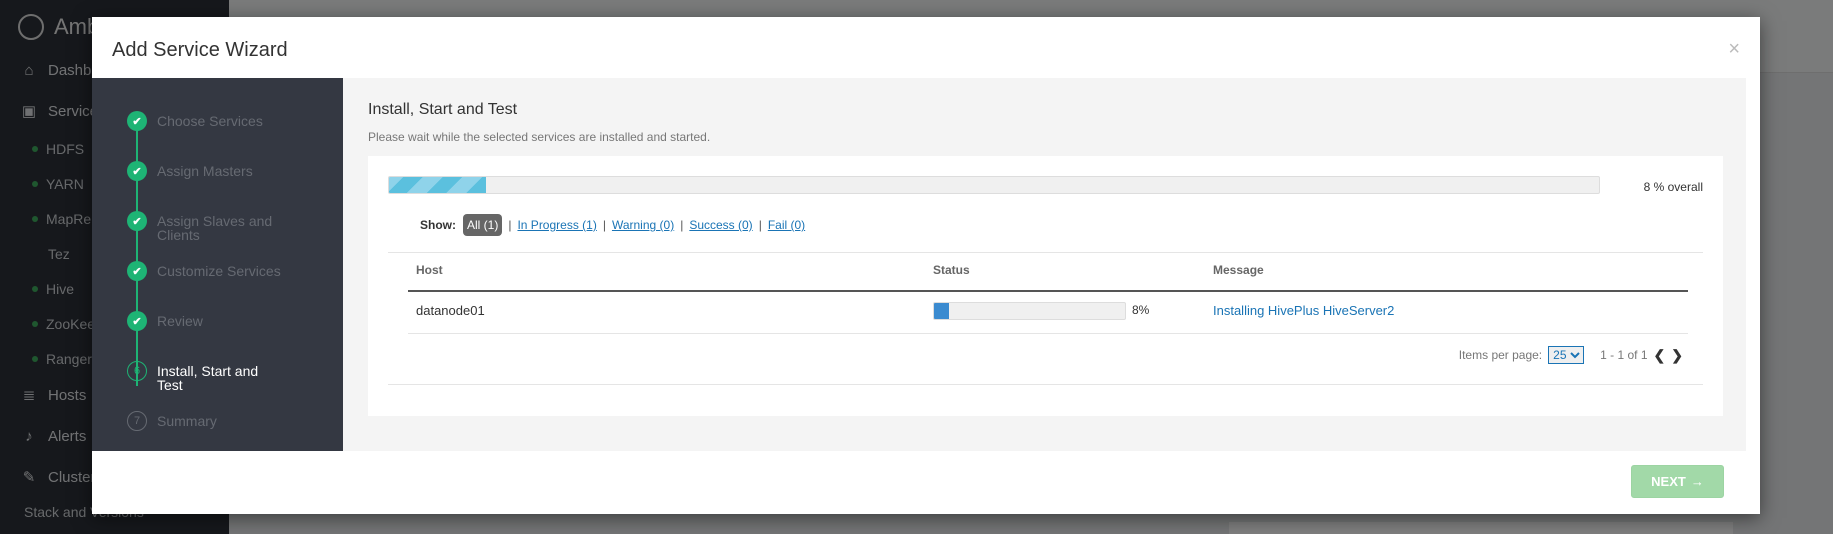  What do you see at coordinates (1500, 355) in the screenshot?
I see `items-per-page-label: Items per page:` at bounding box center [1500, 355].